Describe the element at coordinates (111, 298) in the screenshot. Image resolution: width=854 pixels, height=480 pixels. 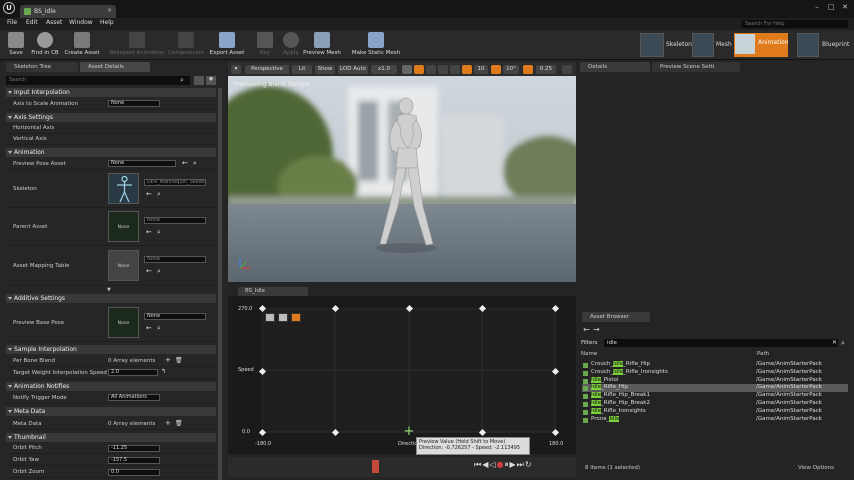
I see `section-additive-settings: Additive Settings` at that location.